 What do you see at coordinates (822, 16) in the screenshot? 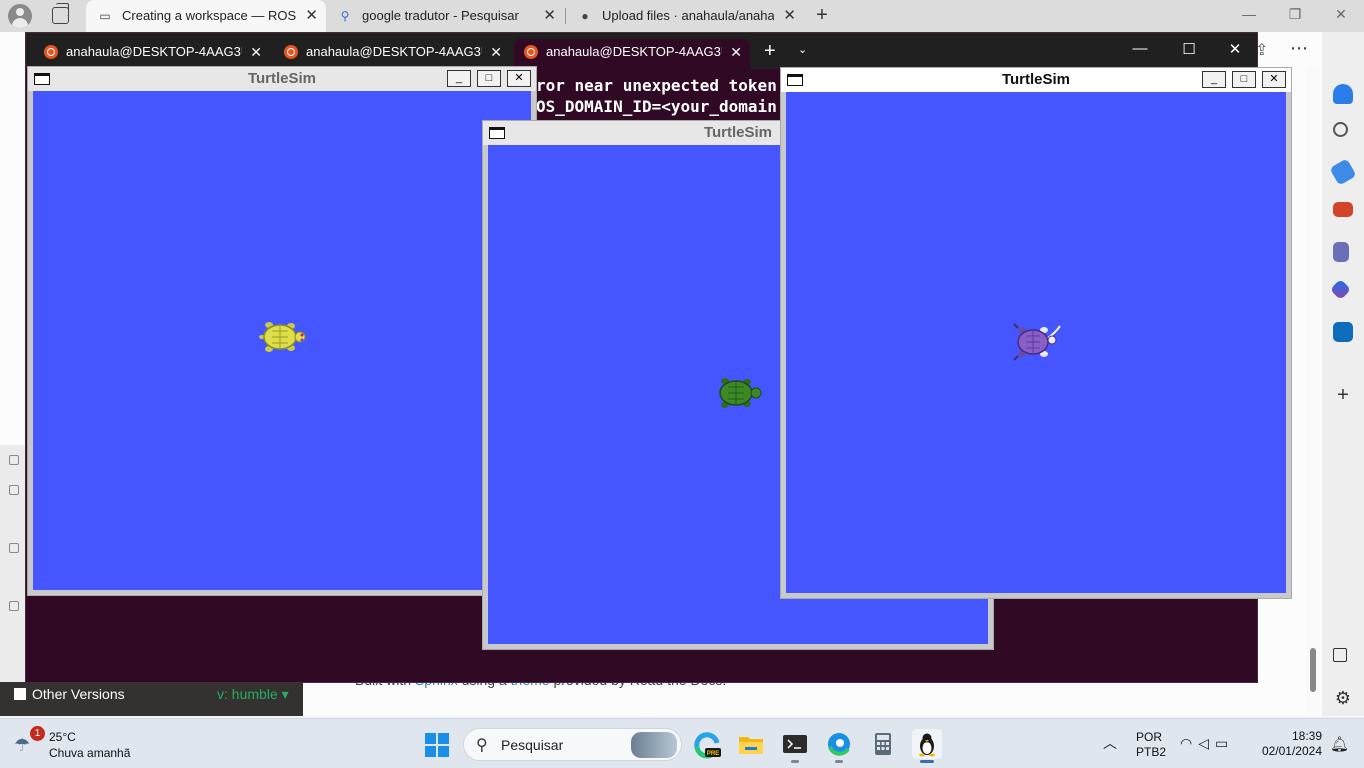
I see `new-tab-button: +` at bounding box center [822, 16].